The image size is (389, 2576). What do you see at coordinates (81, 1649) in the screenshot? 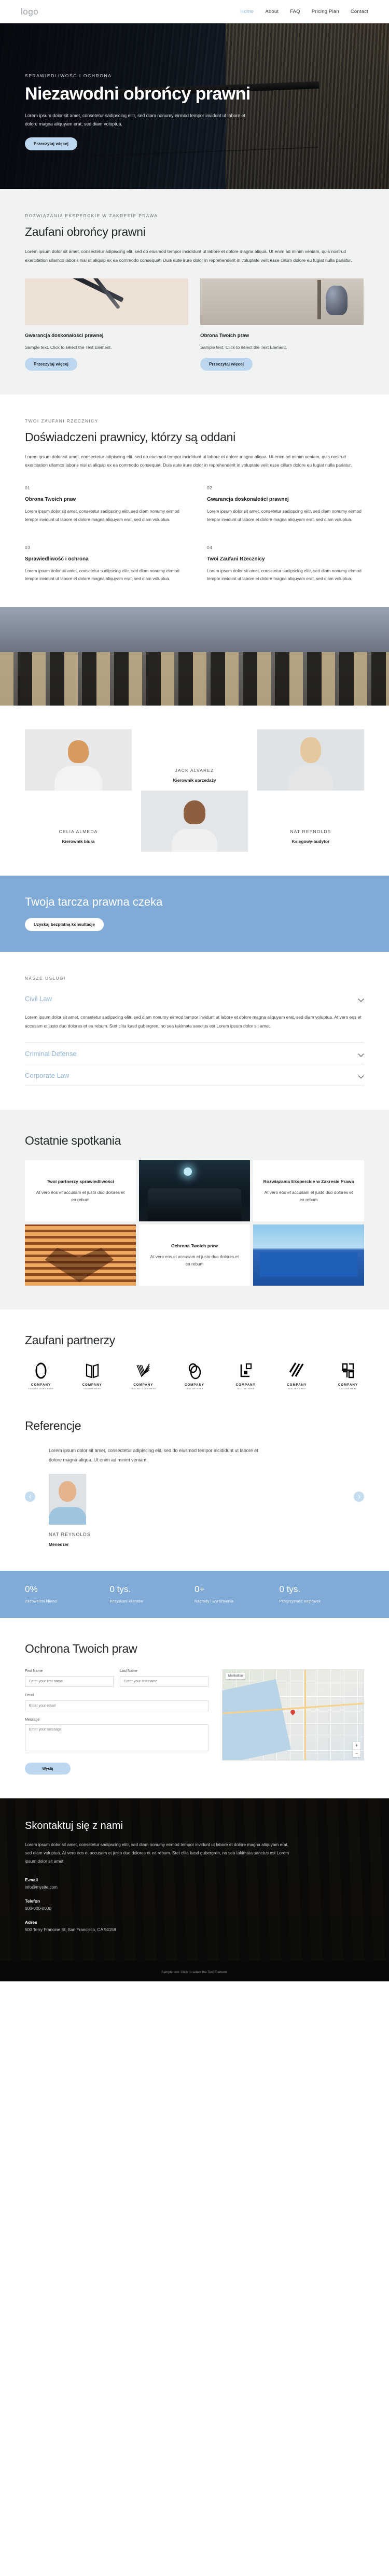
I see `contact-title: Ochrona Twoich praw` at bounding box center [81, 1649].